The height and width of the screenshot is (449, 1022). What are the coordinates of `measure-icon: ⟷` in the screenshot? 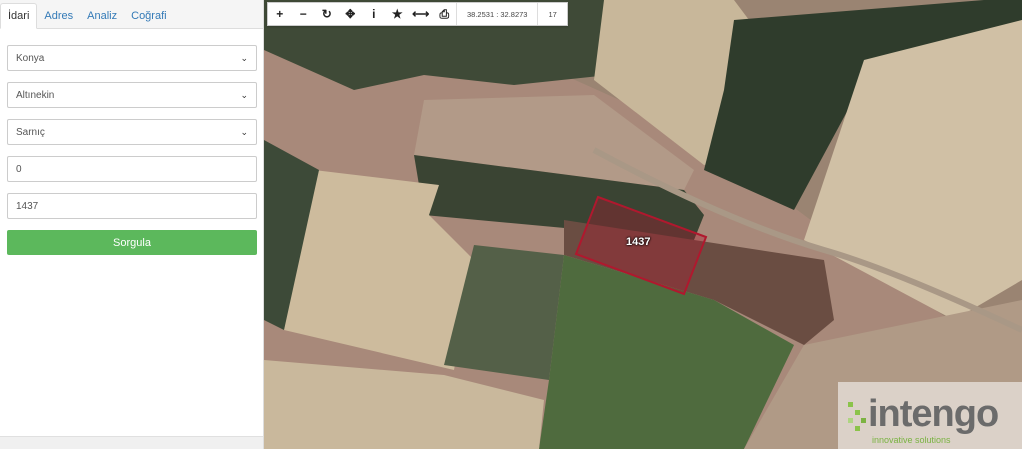 It's located at (421, 14).